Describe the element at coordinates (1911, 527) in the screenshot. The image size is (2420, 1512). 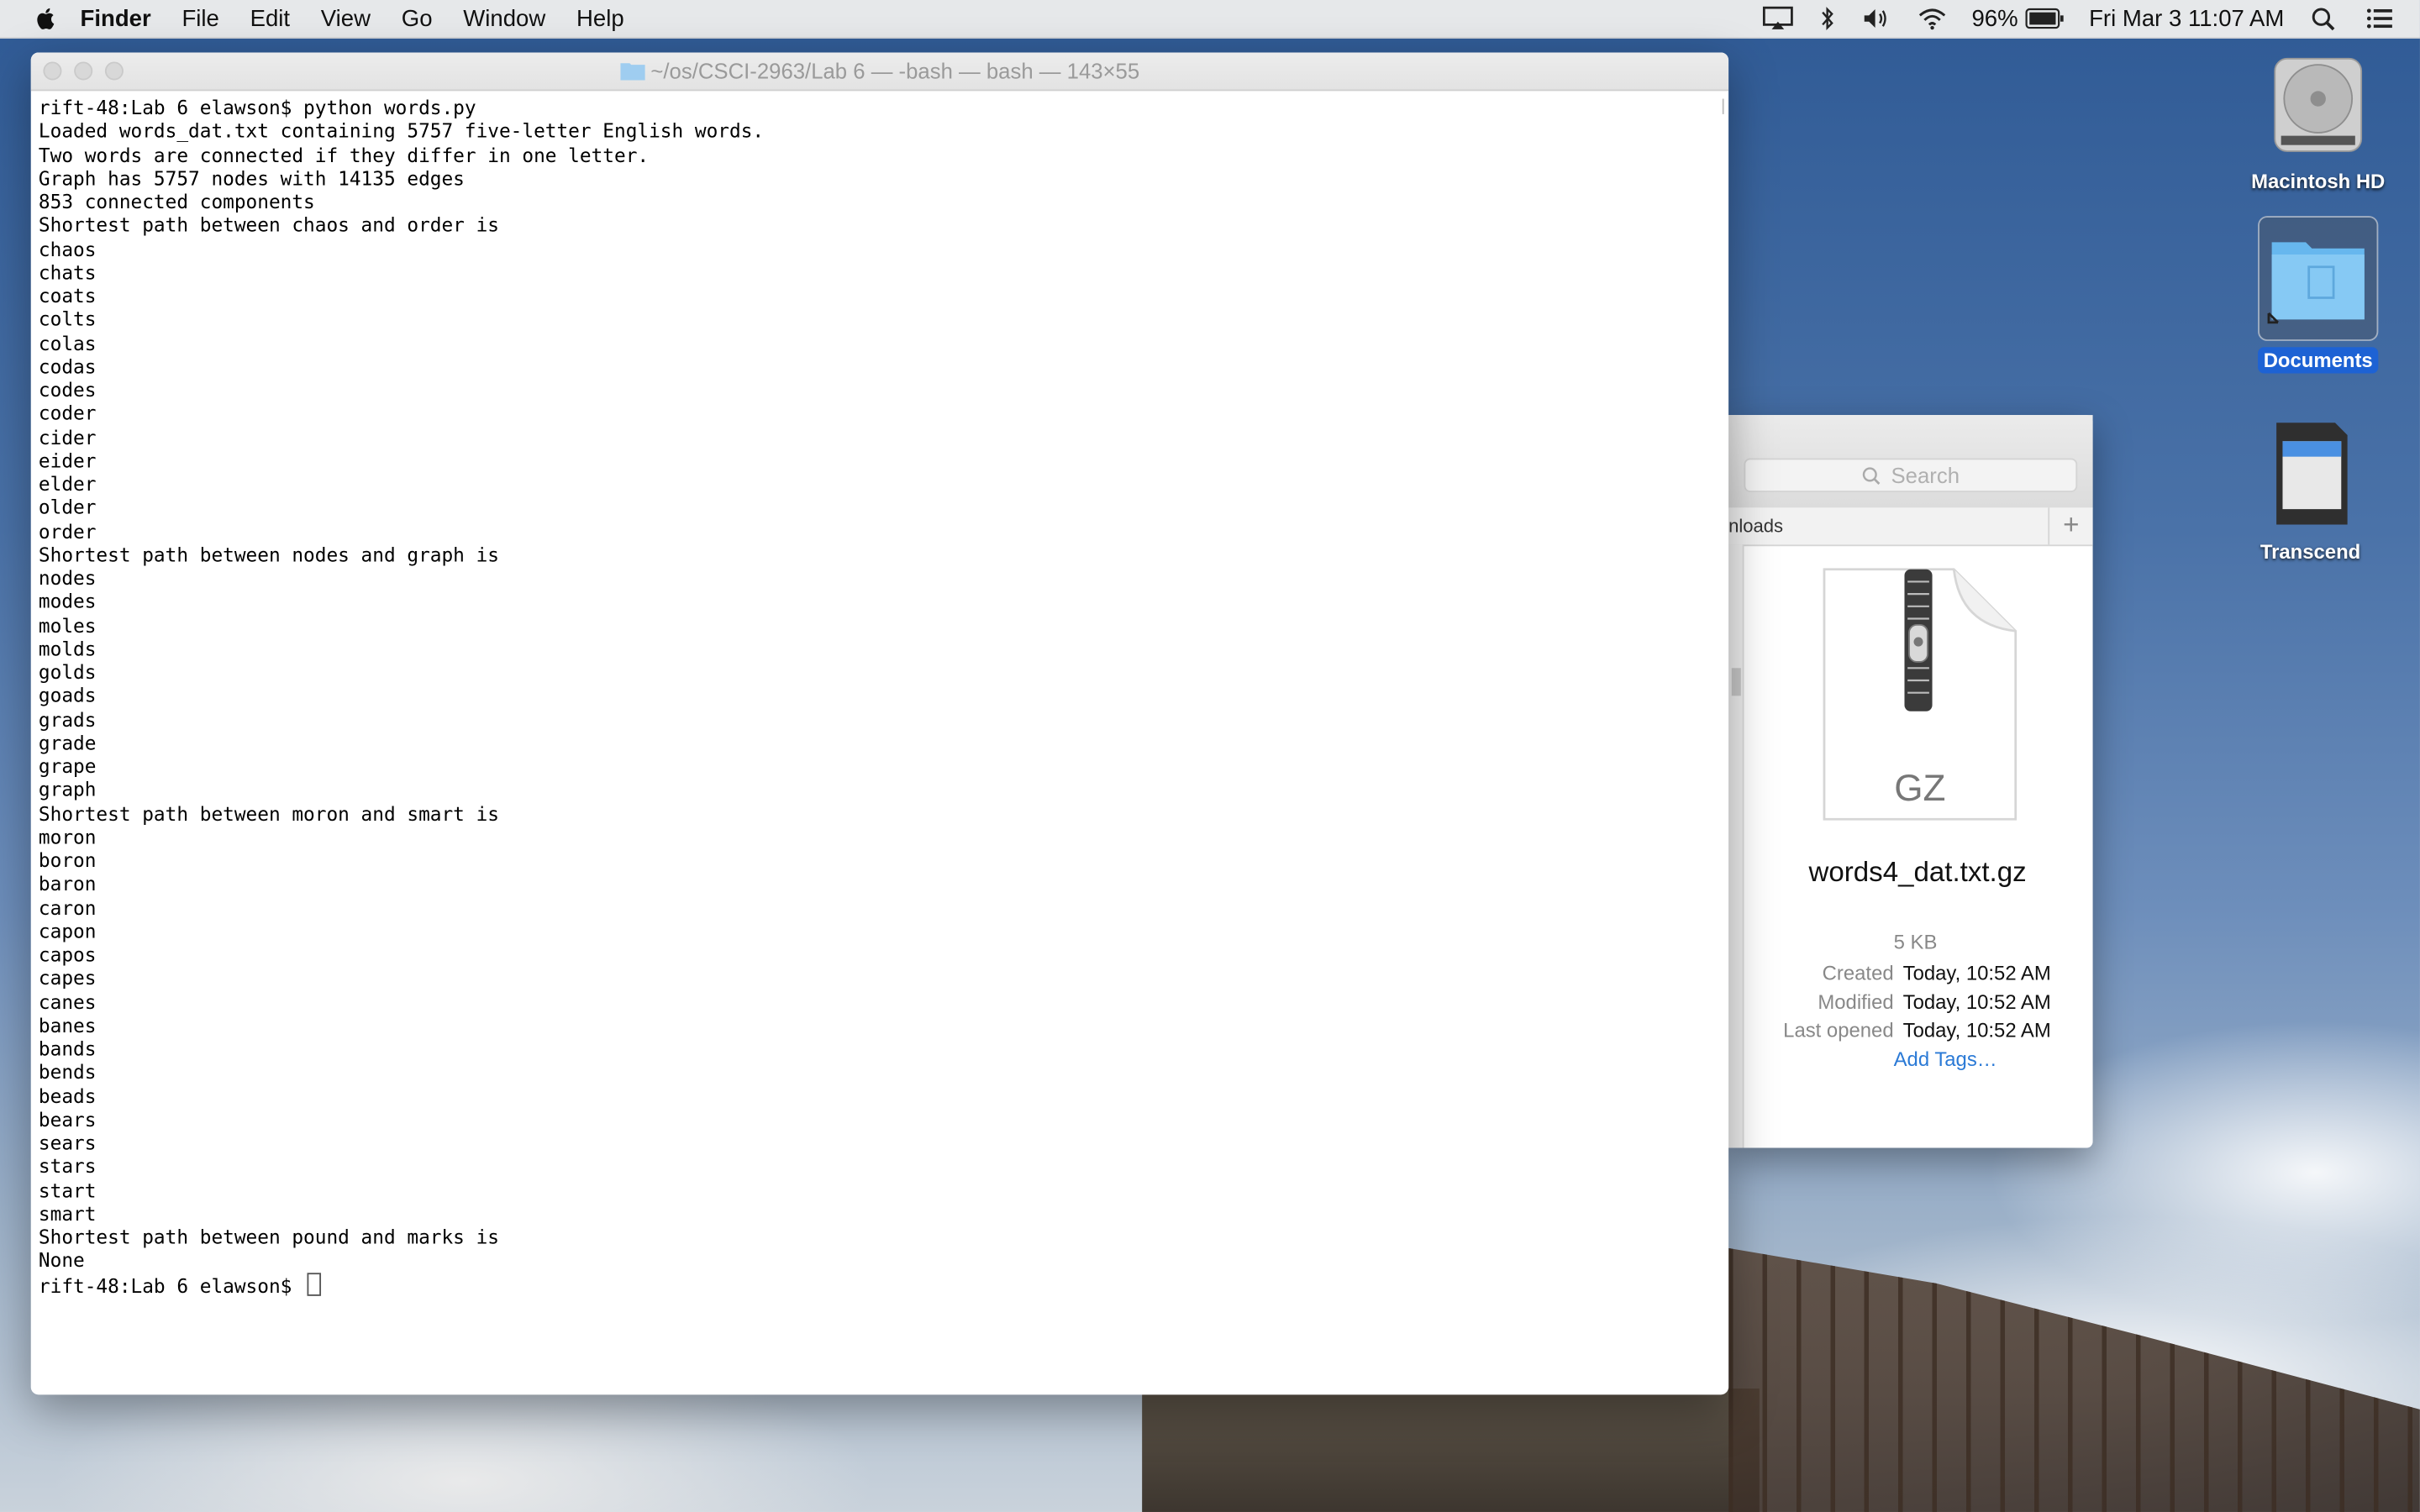
I see `finder-tab-bar: nloads +` at that location.